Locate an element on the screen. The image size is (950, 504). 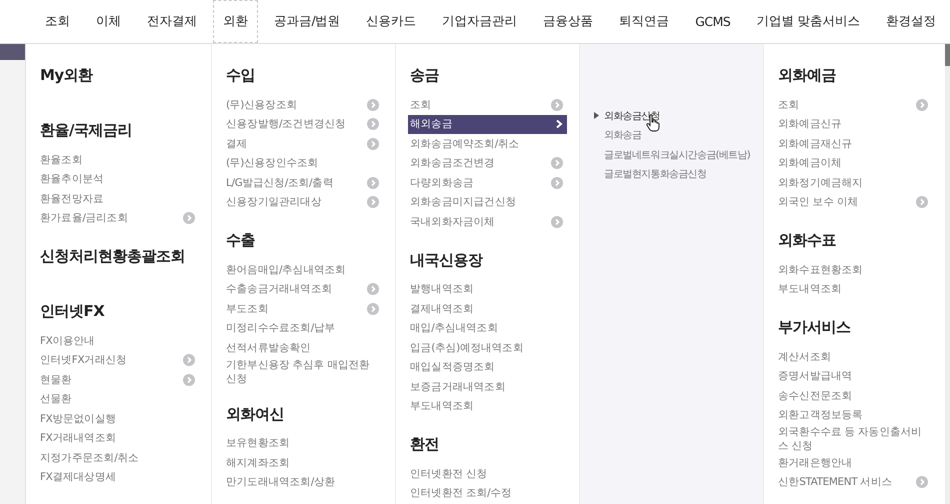
menu-item: 환율조회 is located at coordinates (118, 160).